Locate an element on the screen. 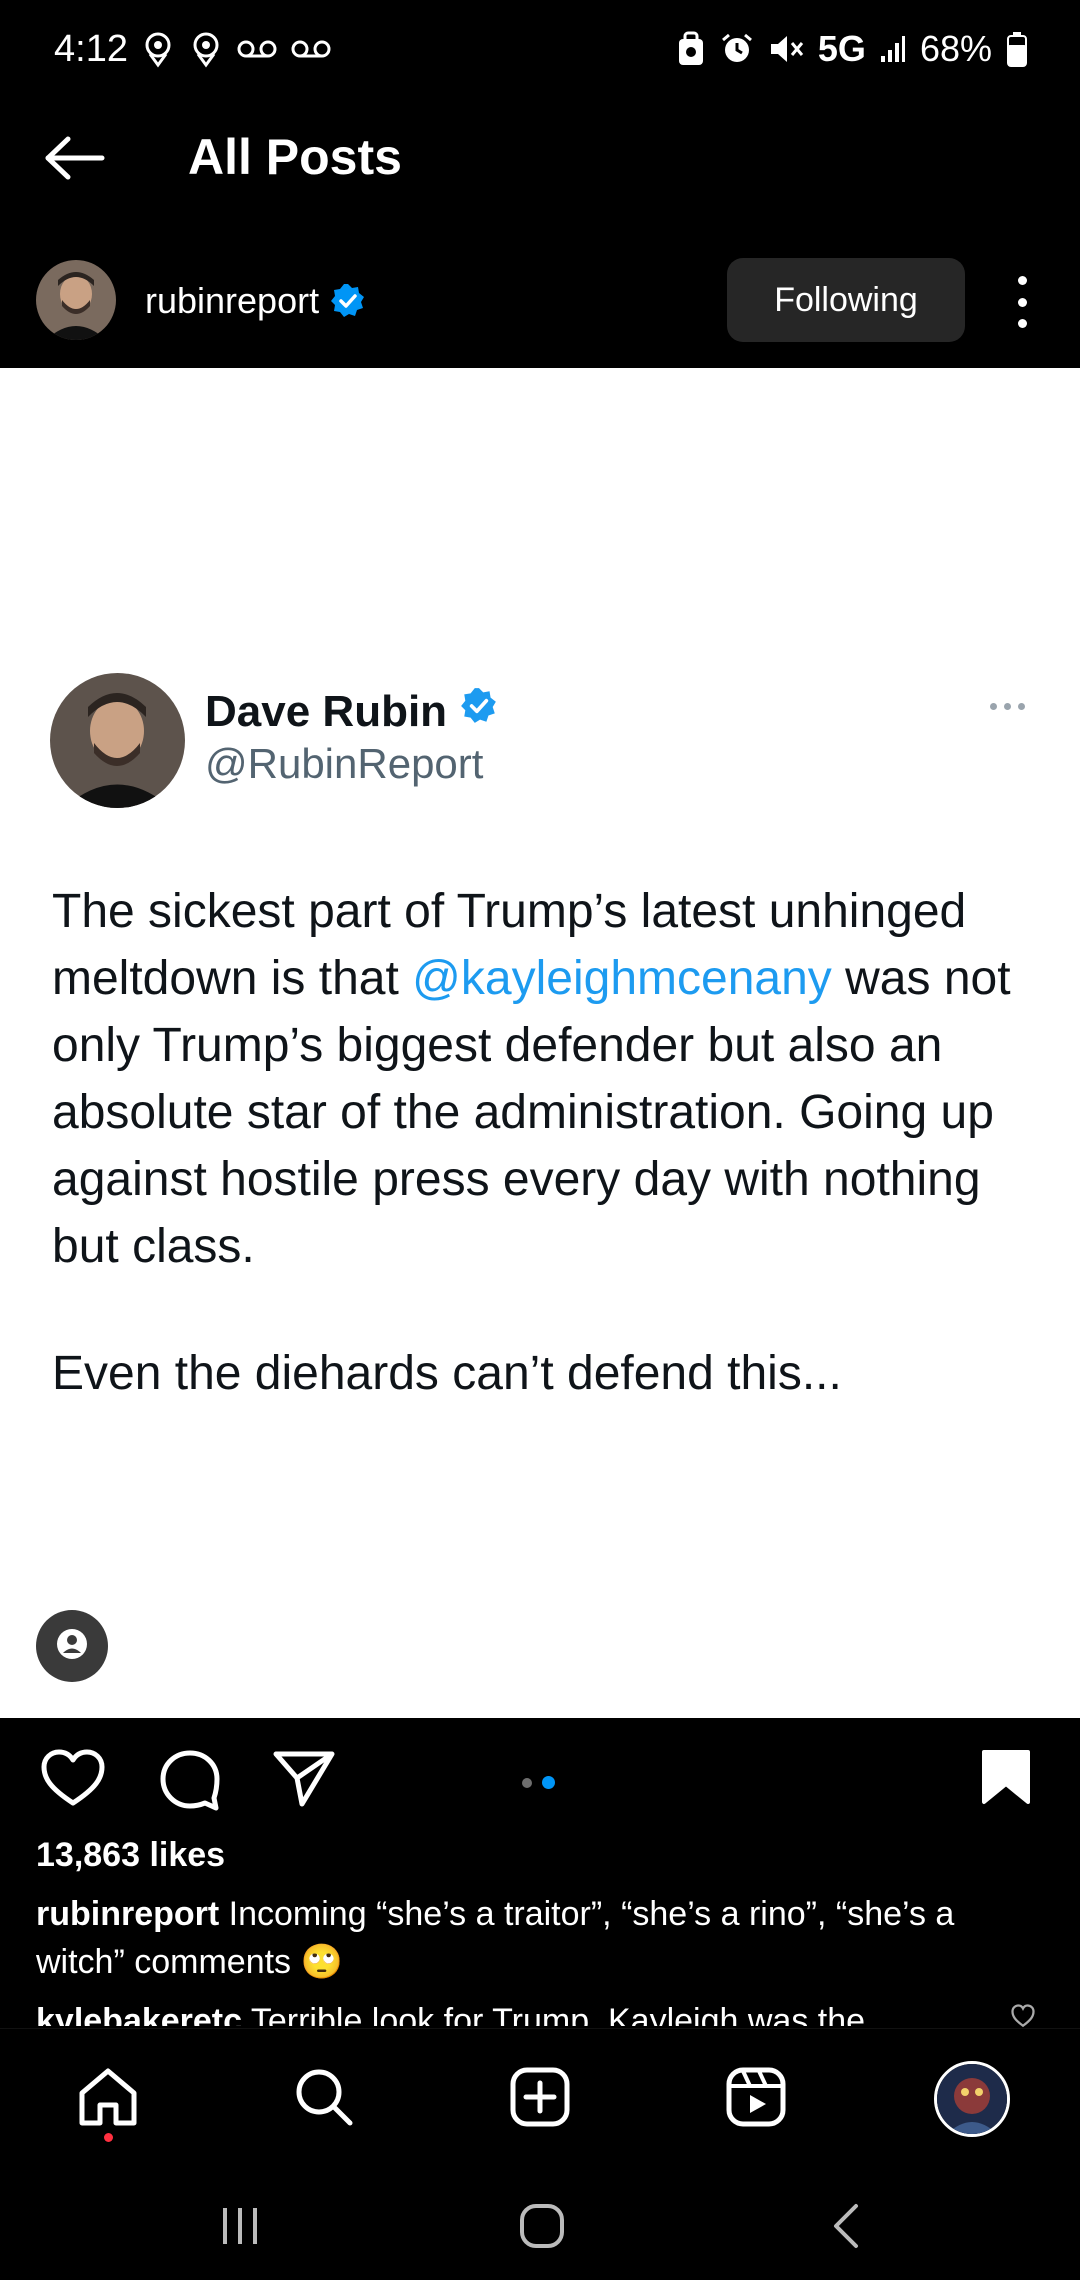  post-username: rubinreport is located at coordinates (256, 301).